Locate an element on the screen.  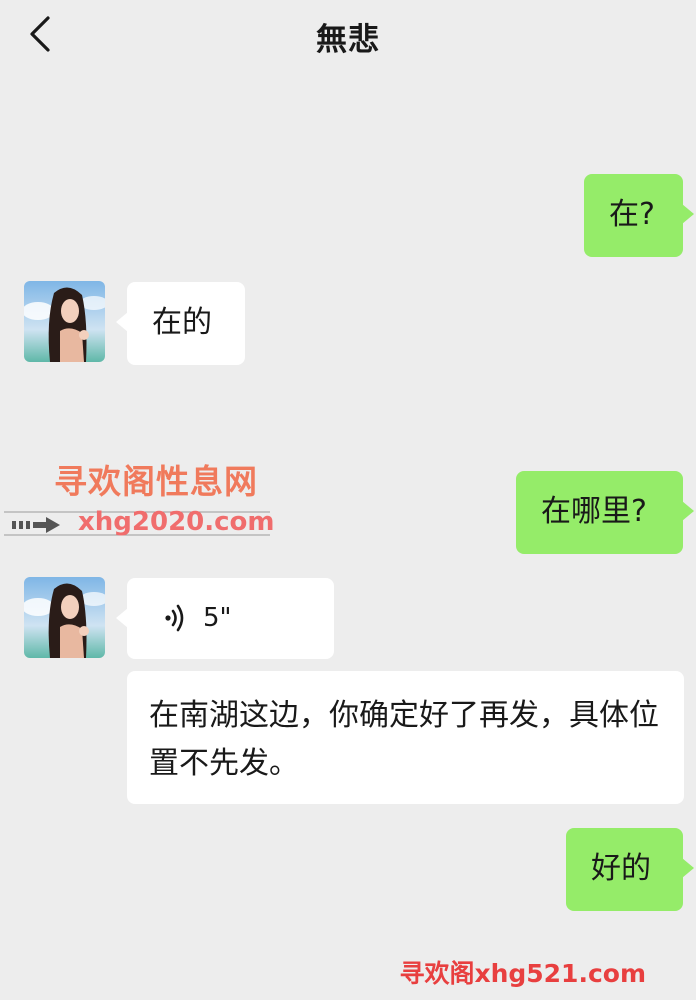
message-bubble-sent: 好的 is located at coordinates (630, 869).